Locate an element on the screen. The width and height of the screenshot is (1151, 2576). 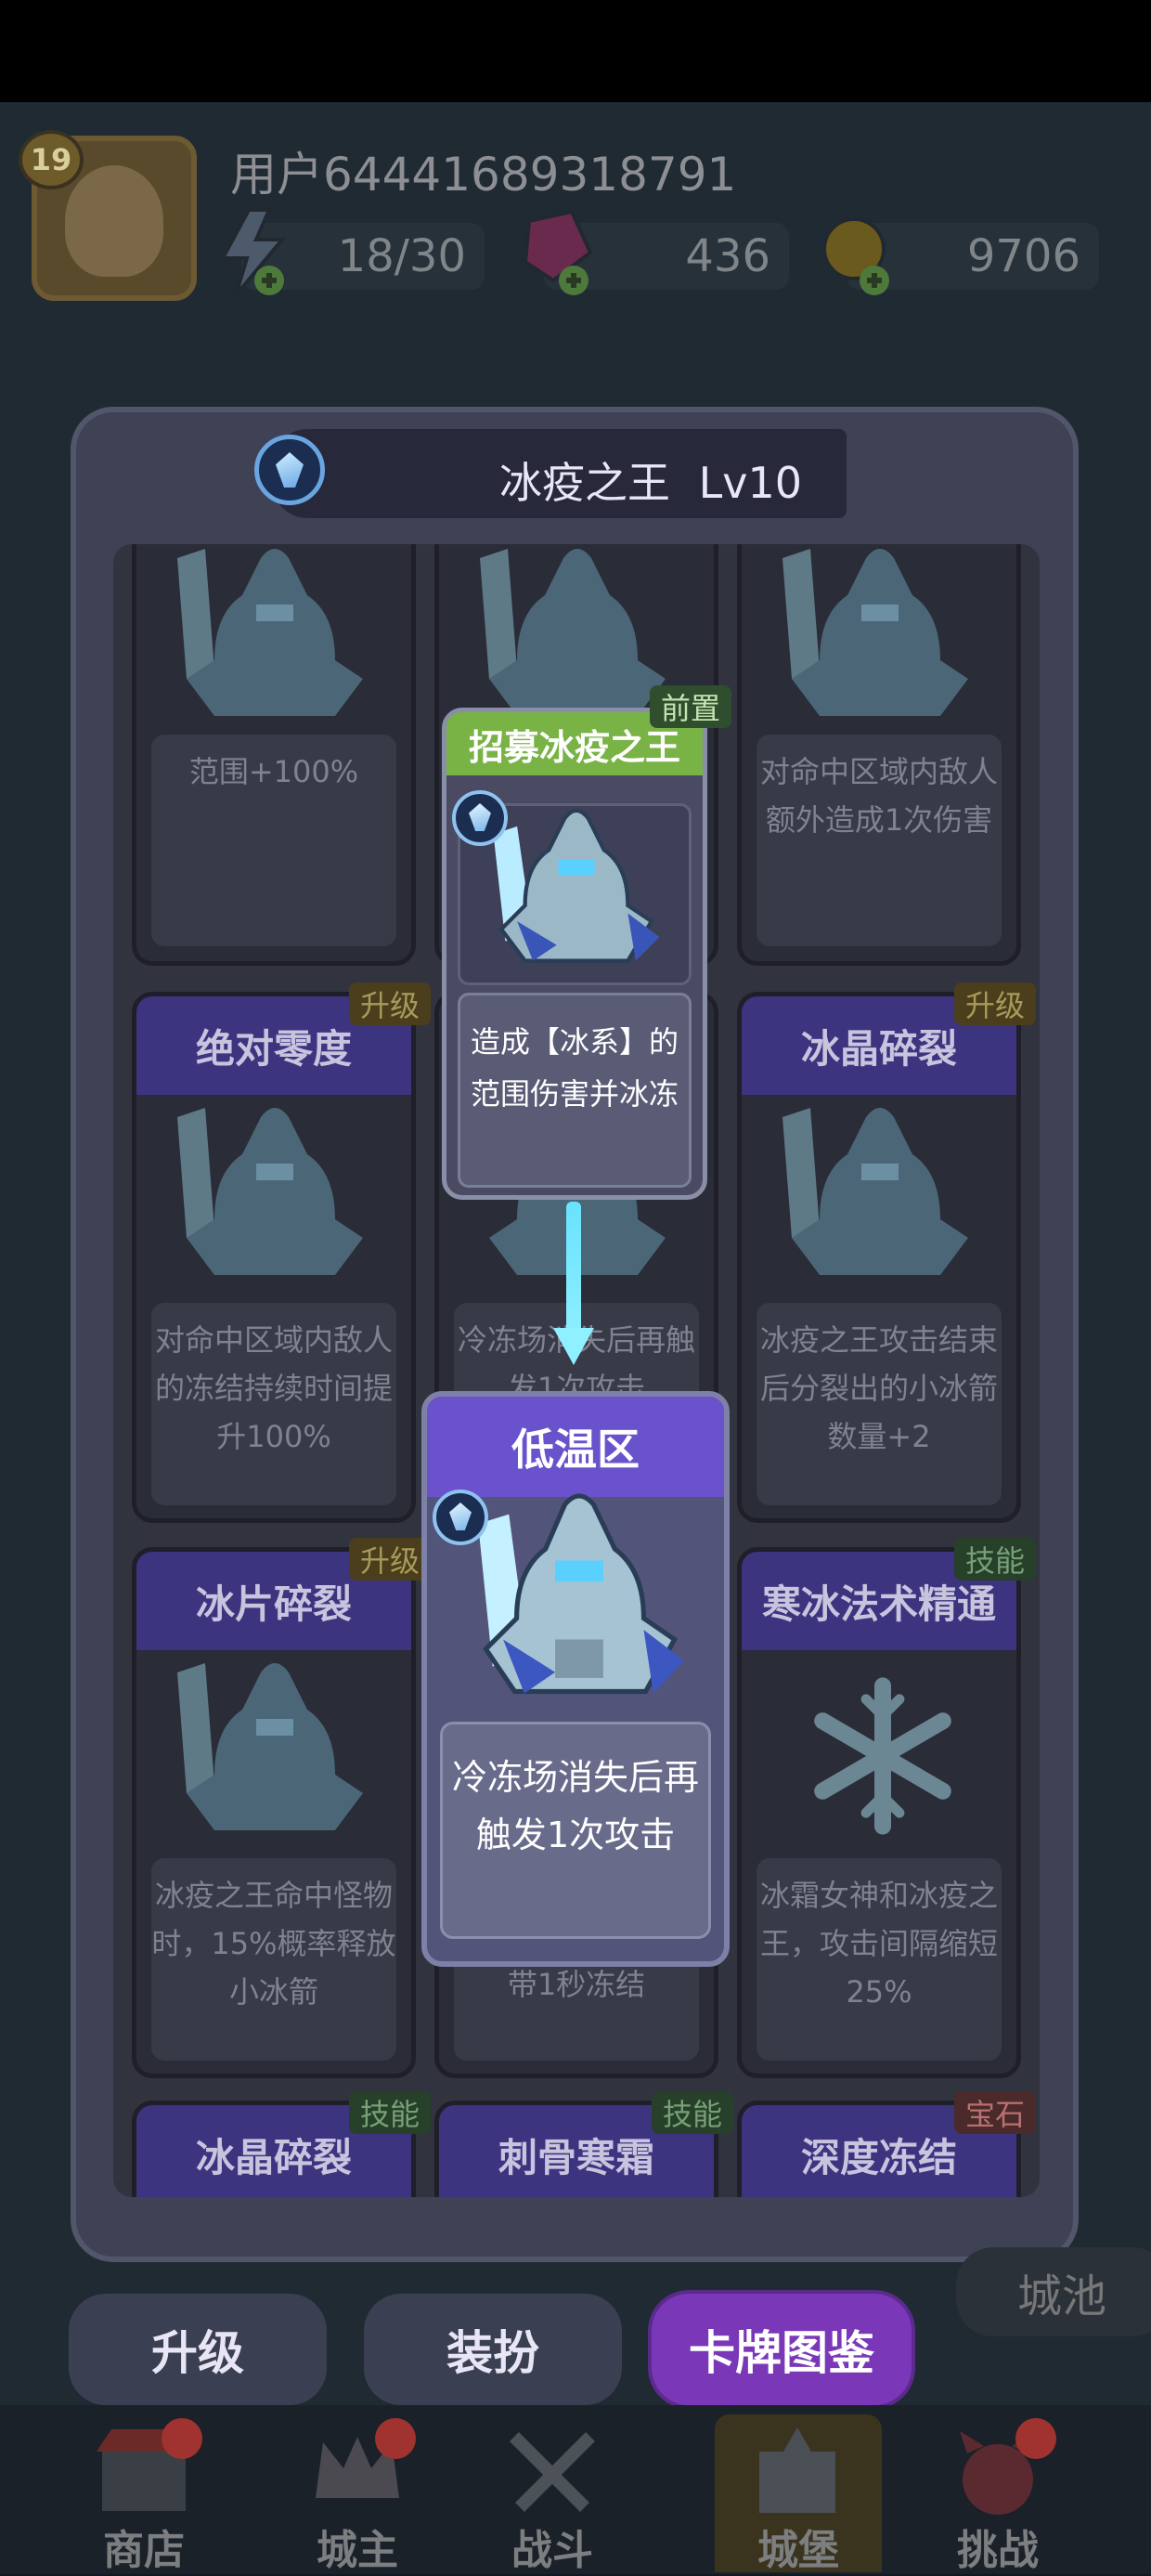
skill-card: 寒冰法术精通 冰霜女神和冰疫之王，攻击间隔缩短25% is located at coordinates (879, 1812).